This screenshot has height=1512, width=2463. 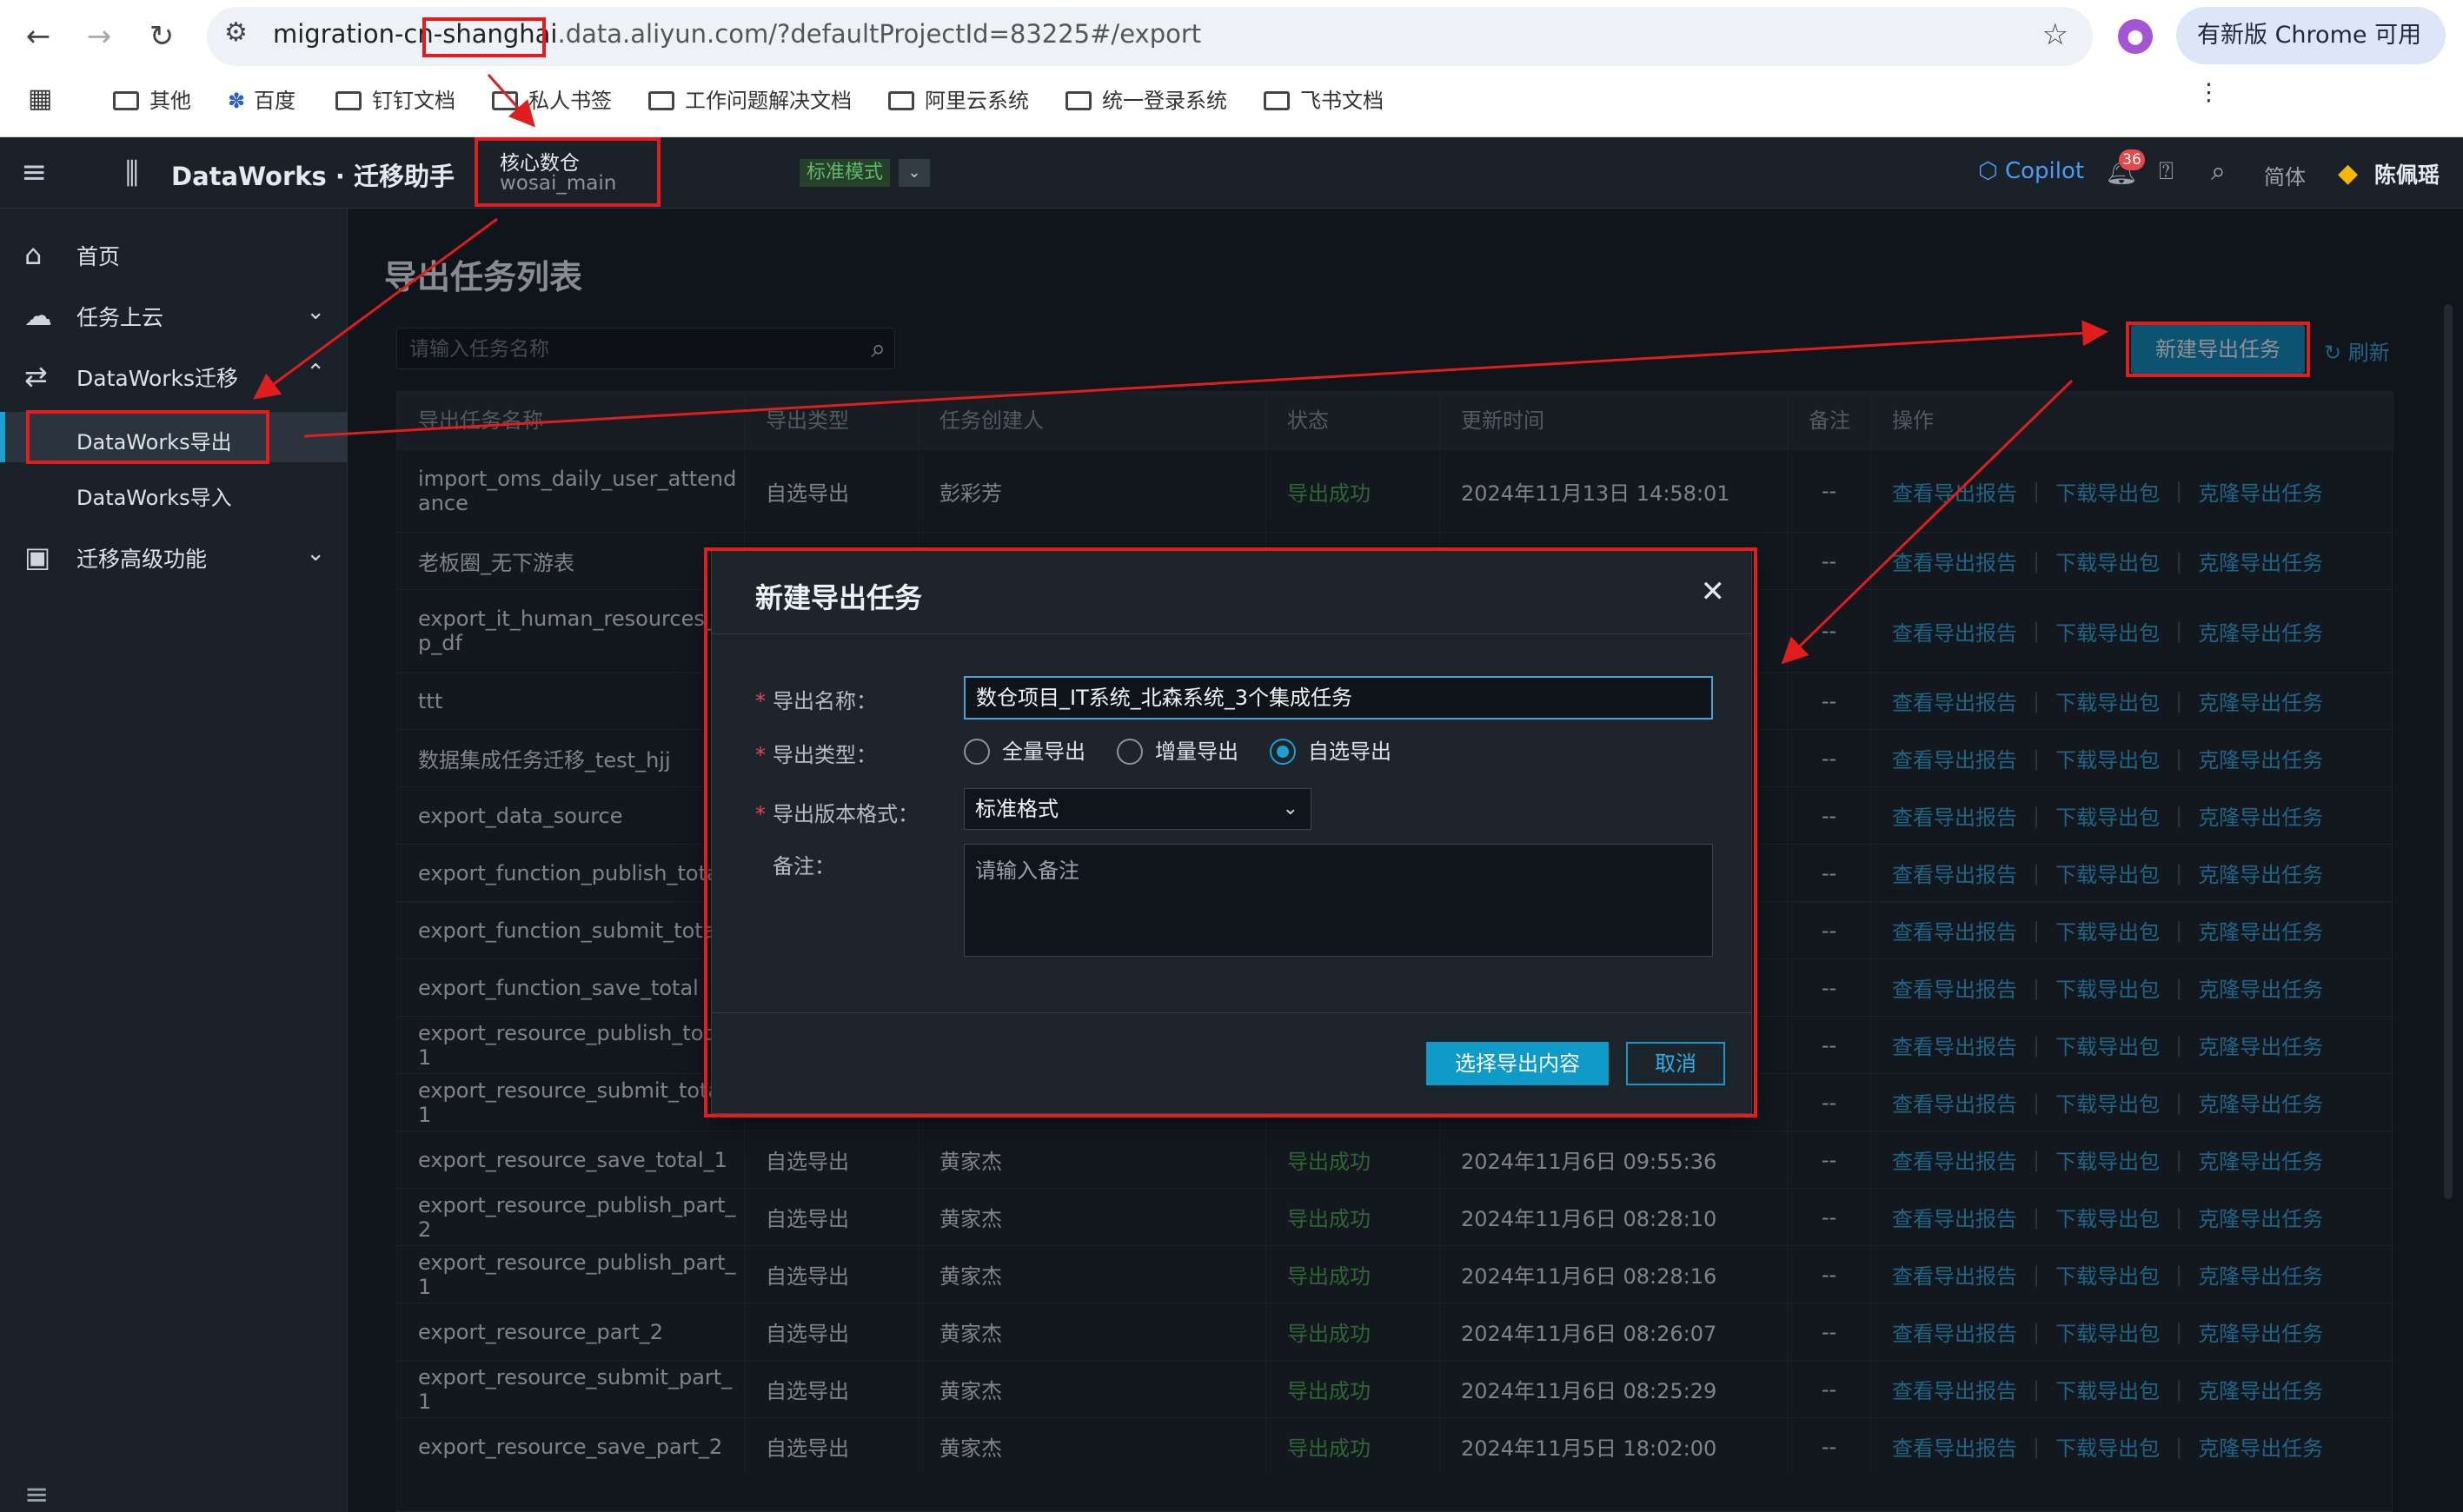 I want to click on language-switch: 简体, so click(x=2285, y=175).